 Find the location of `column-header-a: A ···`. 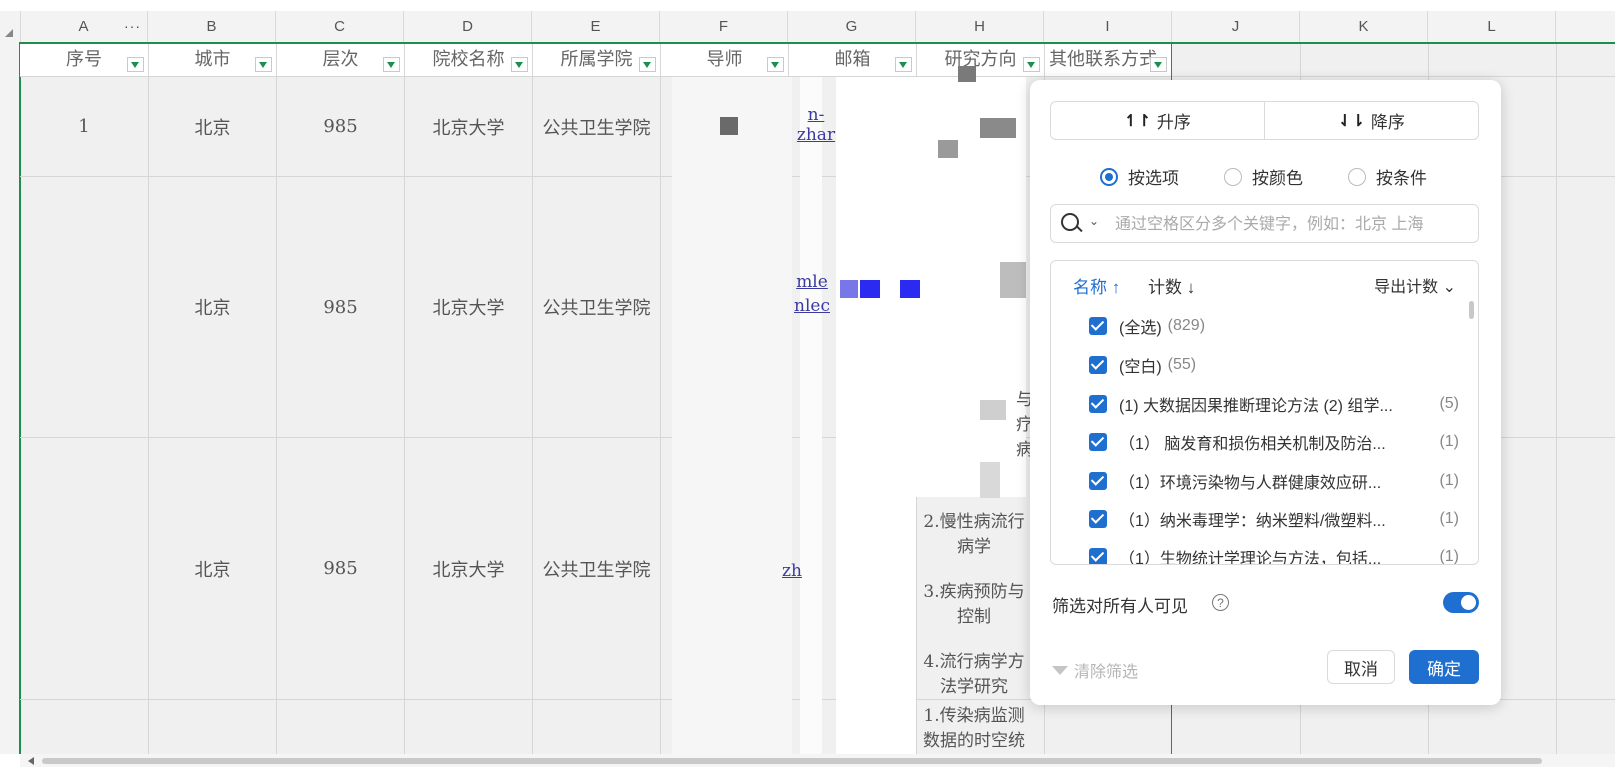

column-header-a: A ··· is located at coordinates (84, 26).